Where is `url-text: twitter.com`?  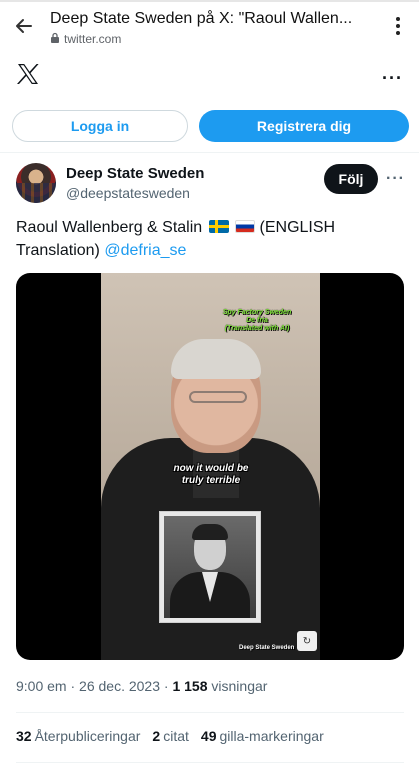
url-text: twitter.com is located at coordinates (93, 39).